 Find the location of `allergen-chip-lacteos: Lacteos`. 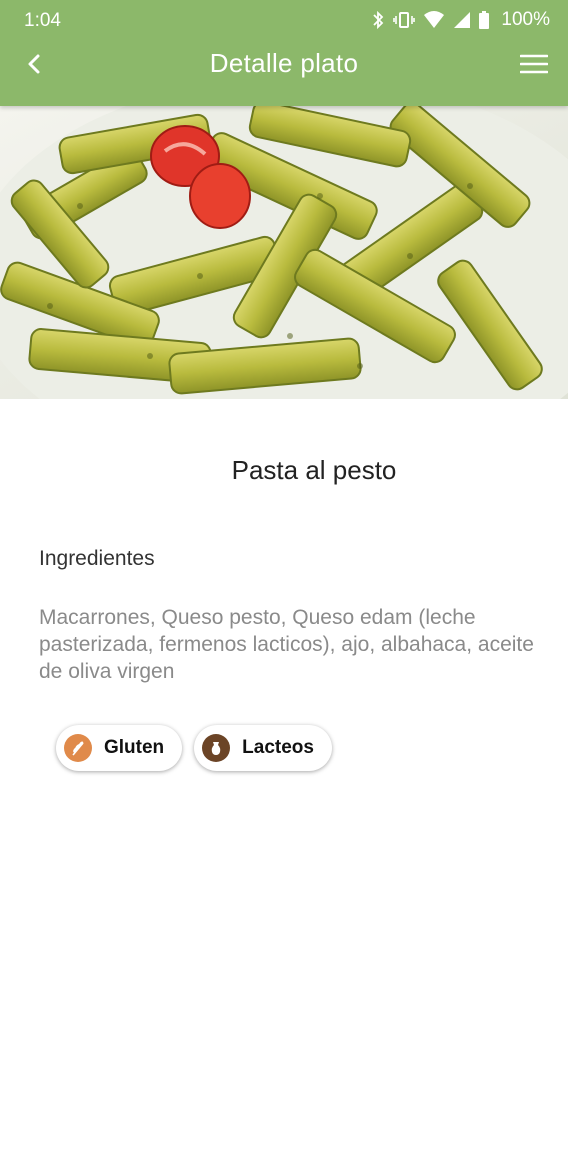

allergen-chip-lacteos: Lacteos is located at coordinates (263, 748).